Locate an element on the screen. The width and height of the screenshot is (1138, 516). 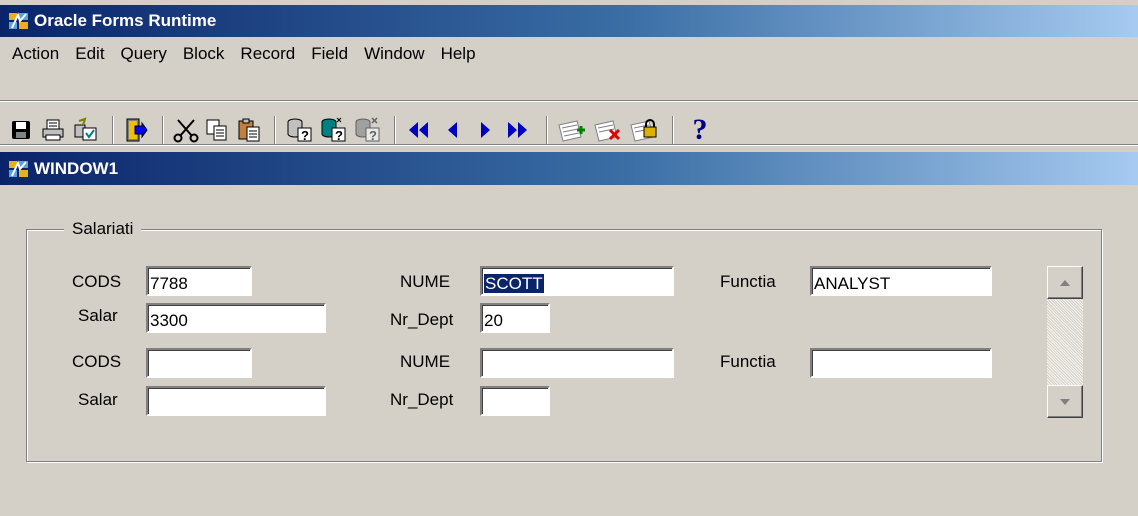
cut-icon is located at coordinates (186, 131).